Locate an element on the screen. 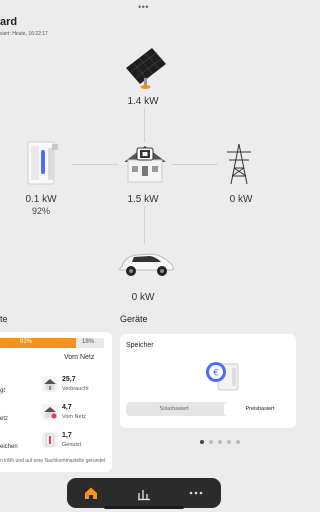 The width and height of the screenshot is (320, 512). grid-power-value: 0 kW is located at coordinates (241, 199).